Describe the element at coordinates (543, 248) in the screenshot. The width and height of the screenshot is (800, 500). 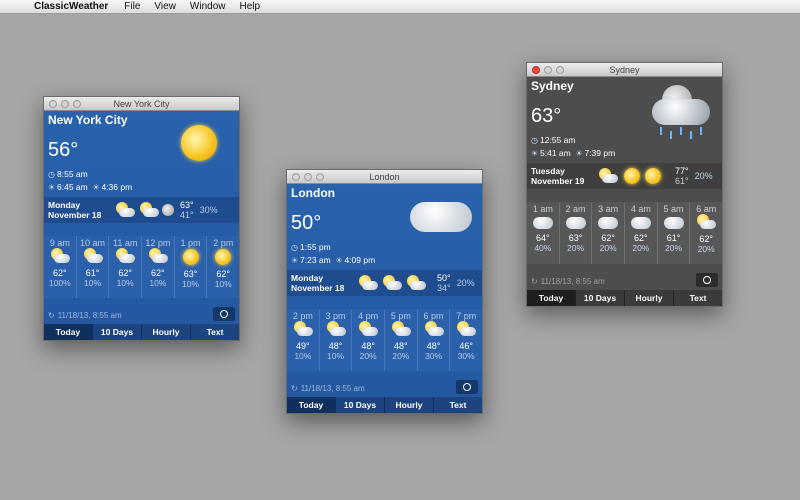
I see `hour-precip: 40%` at that location.